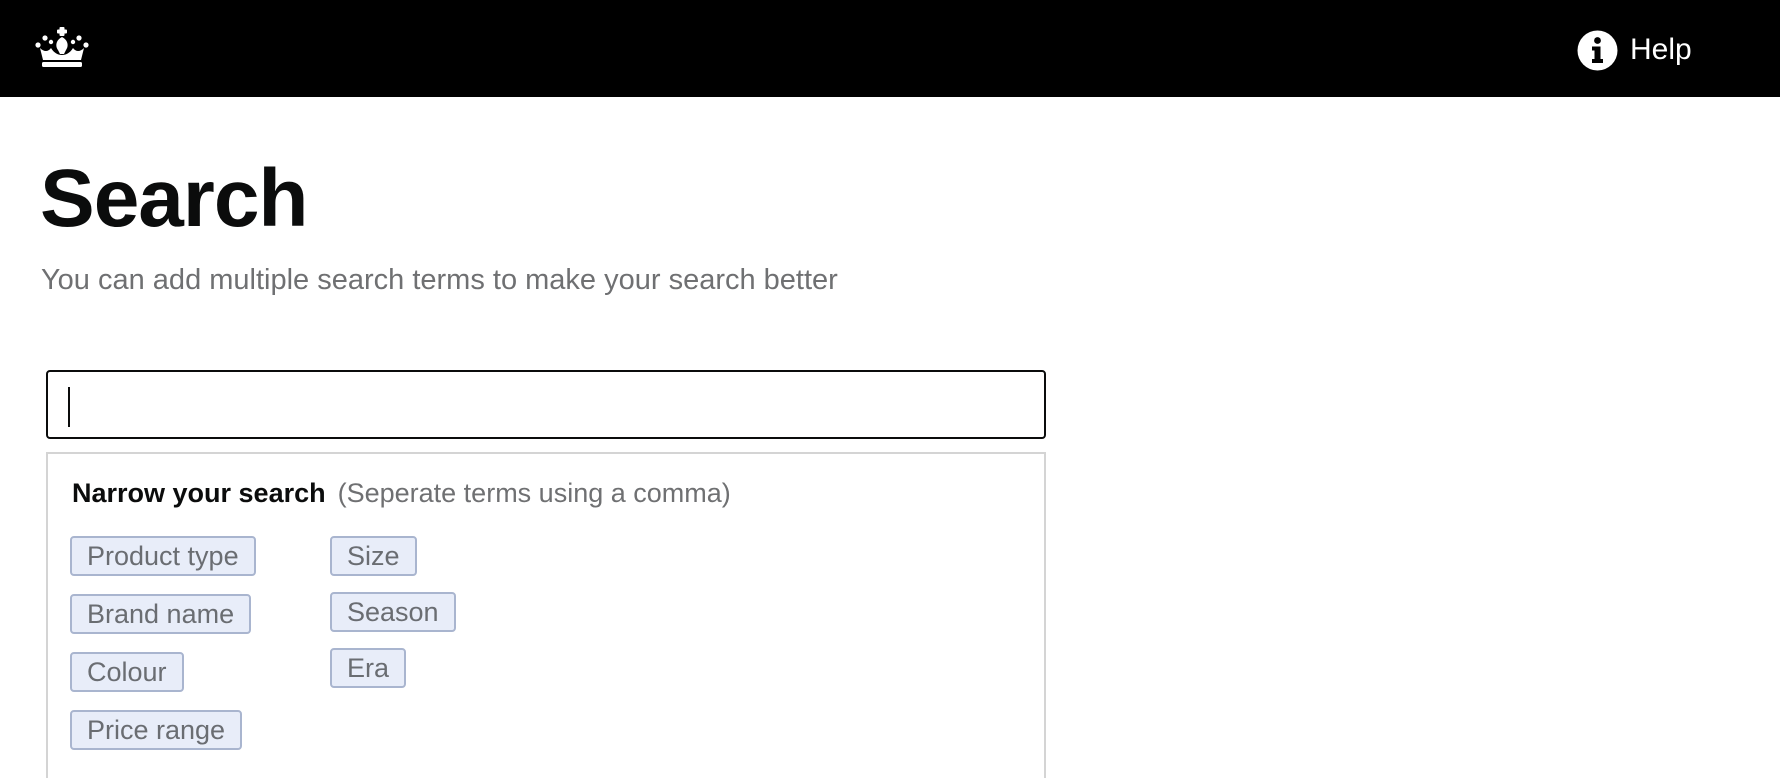 This screenshot has height=778, width=1780. I want to click on search-input, so click(546, 404).